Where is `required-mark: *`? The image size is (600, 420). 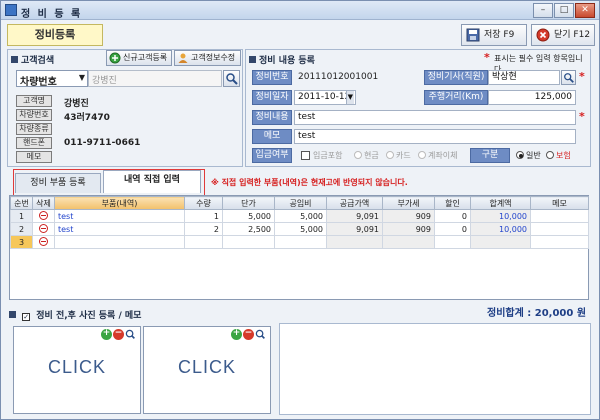 required-mark: * is located at coordinates (582, 76).